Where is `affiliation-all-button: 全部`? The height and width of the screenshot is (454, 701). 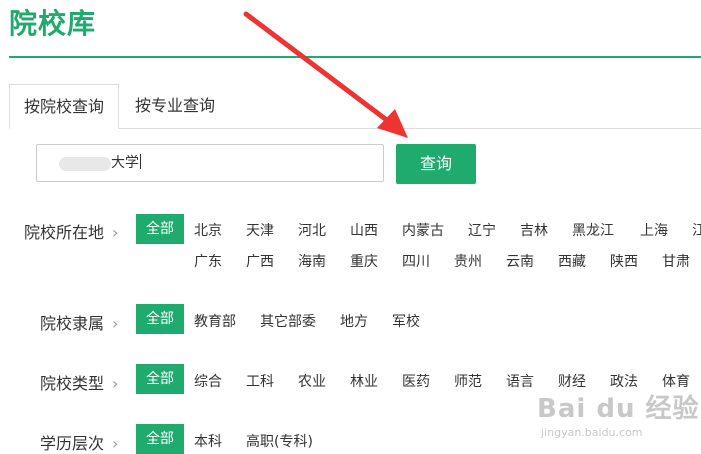 affiliation-all-button: 全部 is located at coordinates (160, 319).